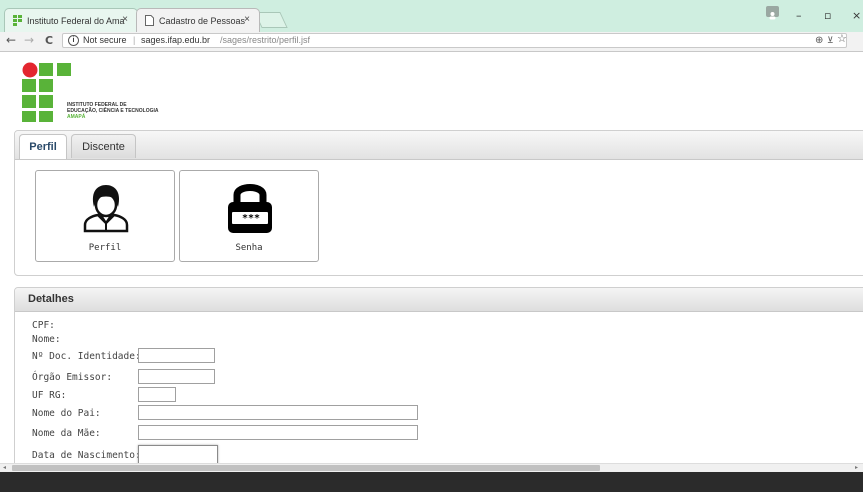  What do you see at coordinates (46, 339) in the screenshot?
I see `nome-label: Nome:` at bounding box center [46, 339].